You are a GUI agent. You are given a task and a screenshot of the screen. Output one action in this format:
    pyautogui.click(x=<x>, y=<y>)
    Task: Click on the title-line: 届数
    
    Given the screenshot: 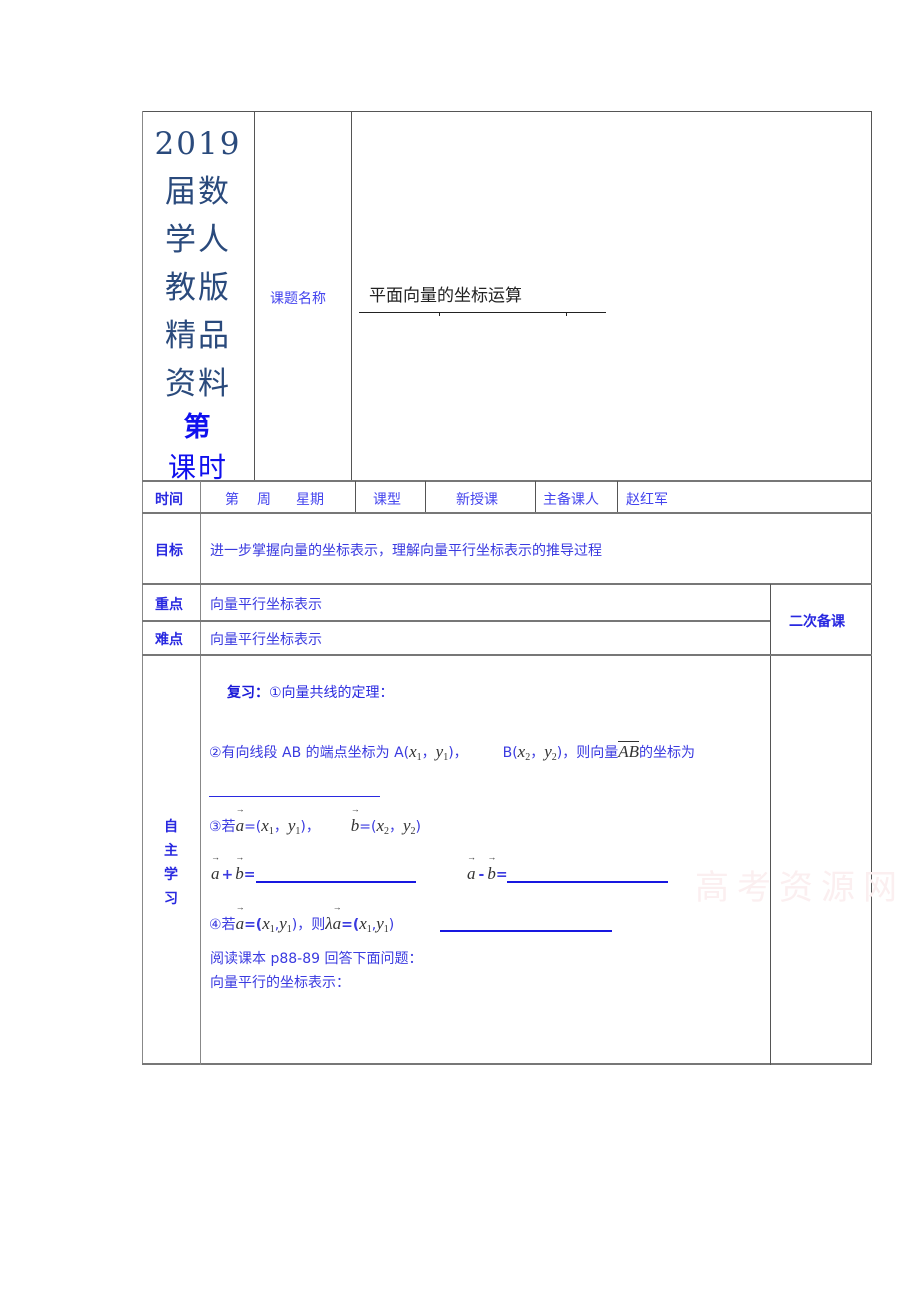 What is the action you would take?
    pyautogui.click(x=198, y=192)
    